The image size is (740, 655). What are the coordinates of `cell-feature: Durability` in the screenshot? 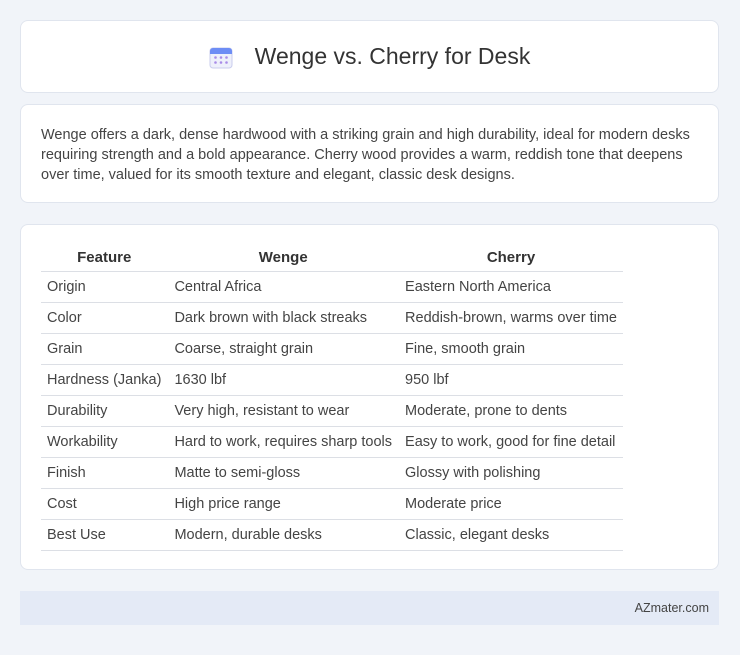 It's located at (104, 411).